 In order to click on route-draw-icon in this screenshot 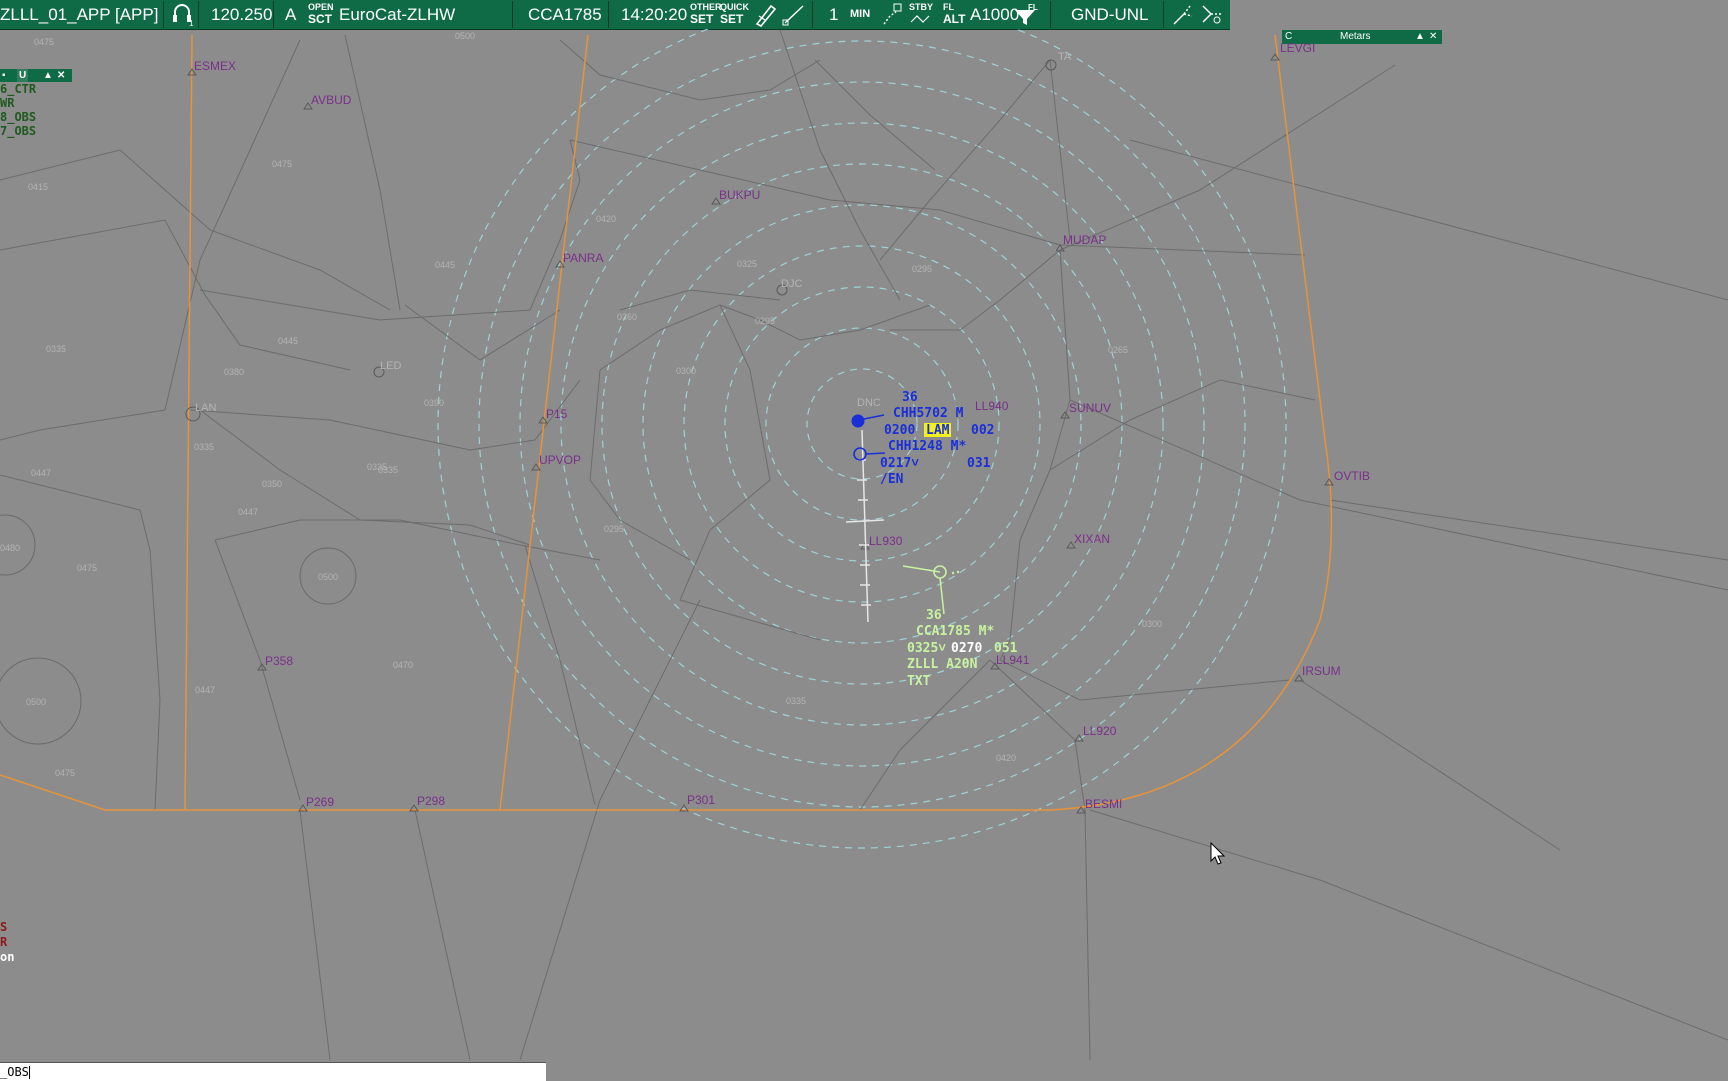, I will do `click(1183, 14)`.